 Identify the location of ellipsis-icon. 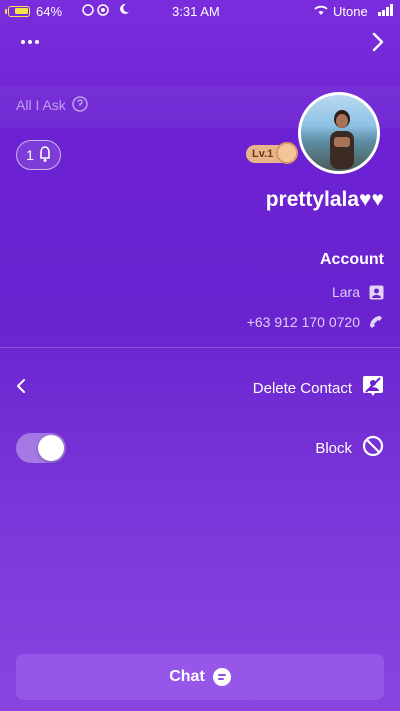
(30, 42).